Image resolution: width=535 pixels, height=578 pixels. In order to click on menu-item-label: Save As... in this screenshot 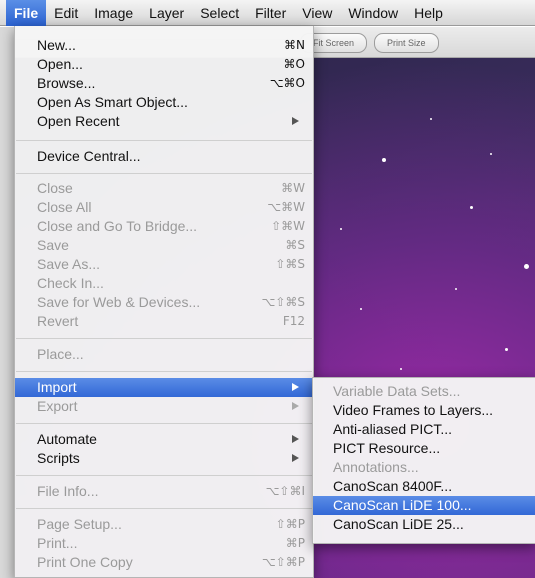, I will do `click(69, 264)`.